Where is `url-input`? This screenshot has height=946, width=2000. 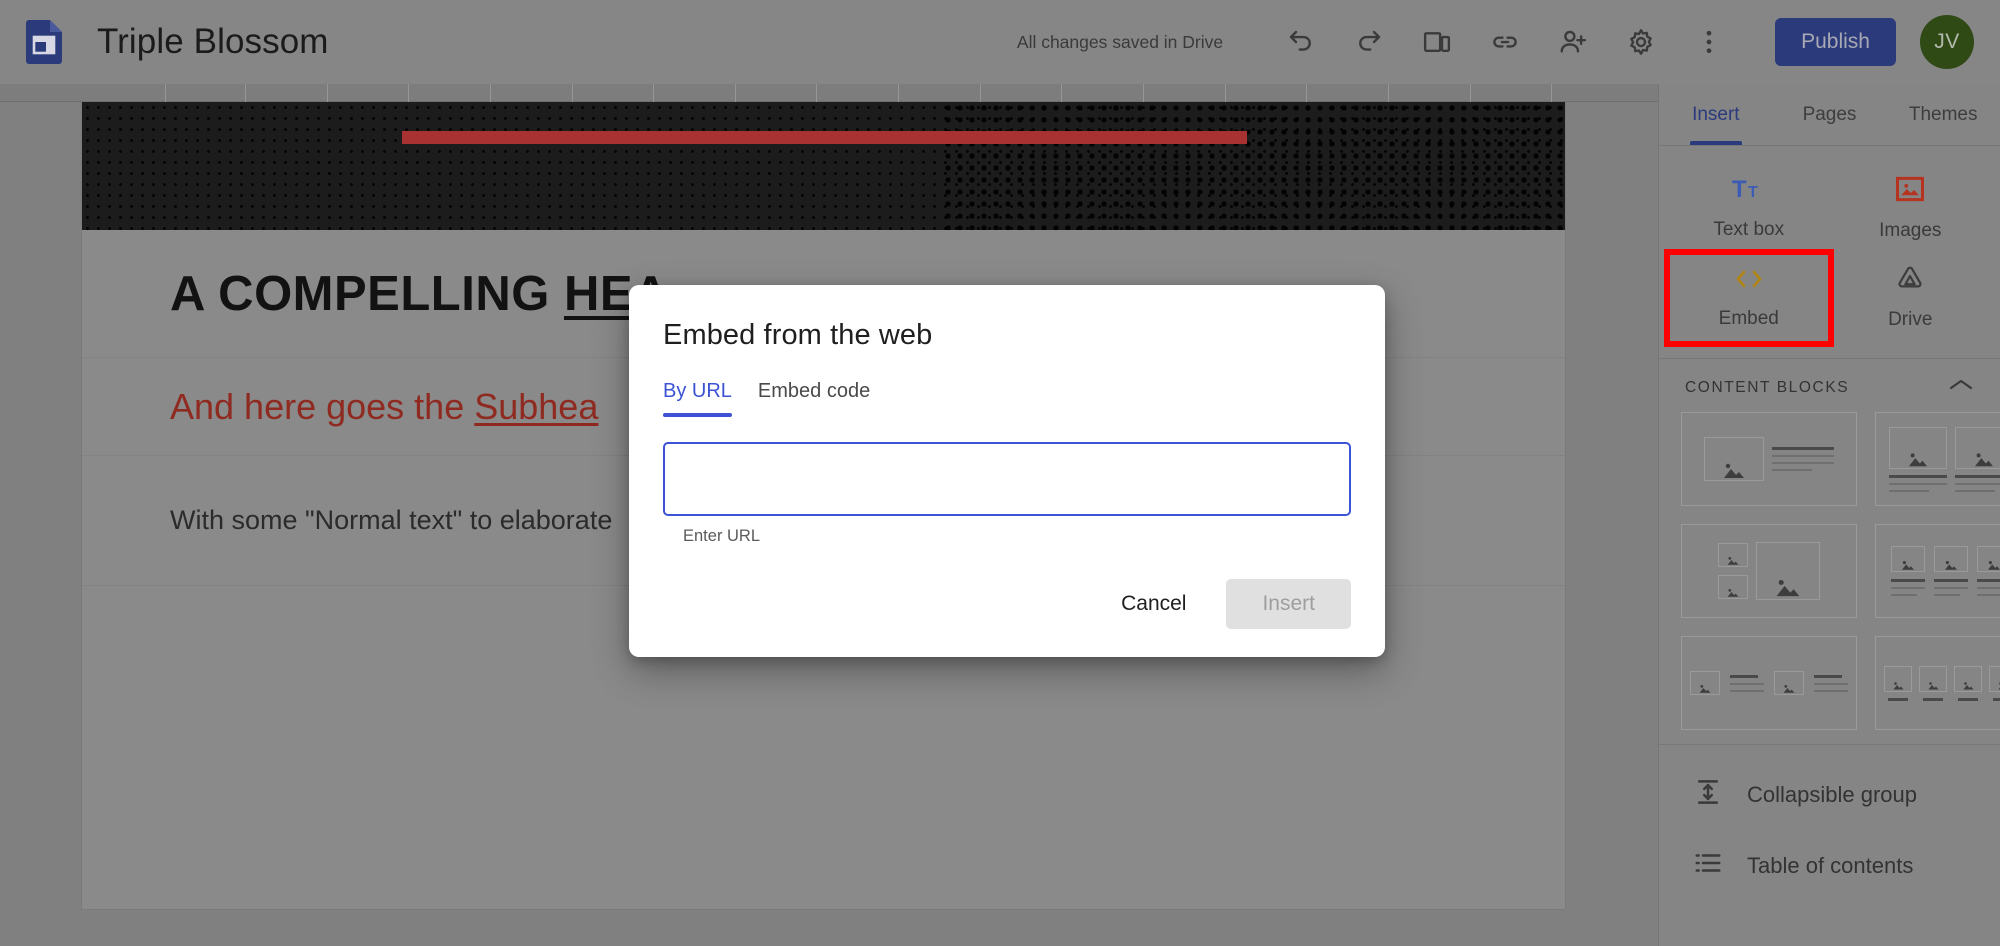 url-input is located at coordinates (1007, 479).